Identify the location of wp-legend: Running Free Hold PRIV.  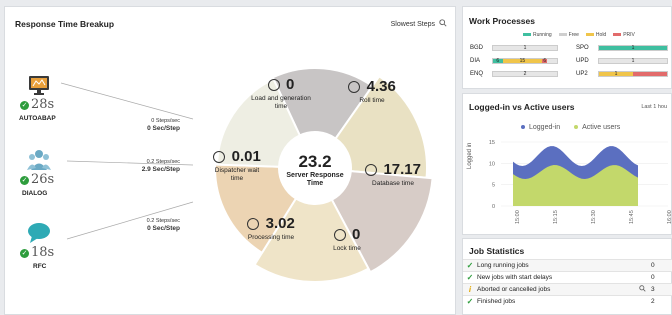
(579, 35).